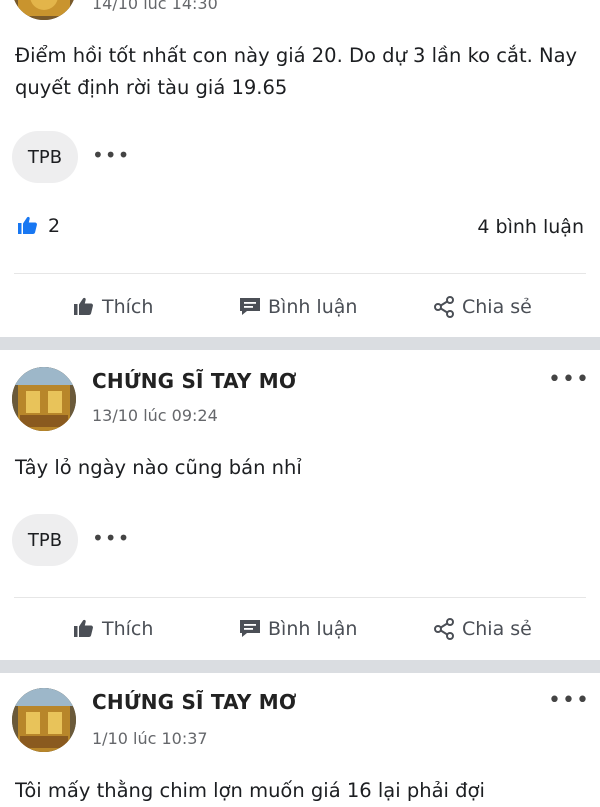 This screenshot has height=807, width=600. I want to click on post-text: Tây lỏ ngày nào cũng bán nhỉ, so click(158, 467).